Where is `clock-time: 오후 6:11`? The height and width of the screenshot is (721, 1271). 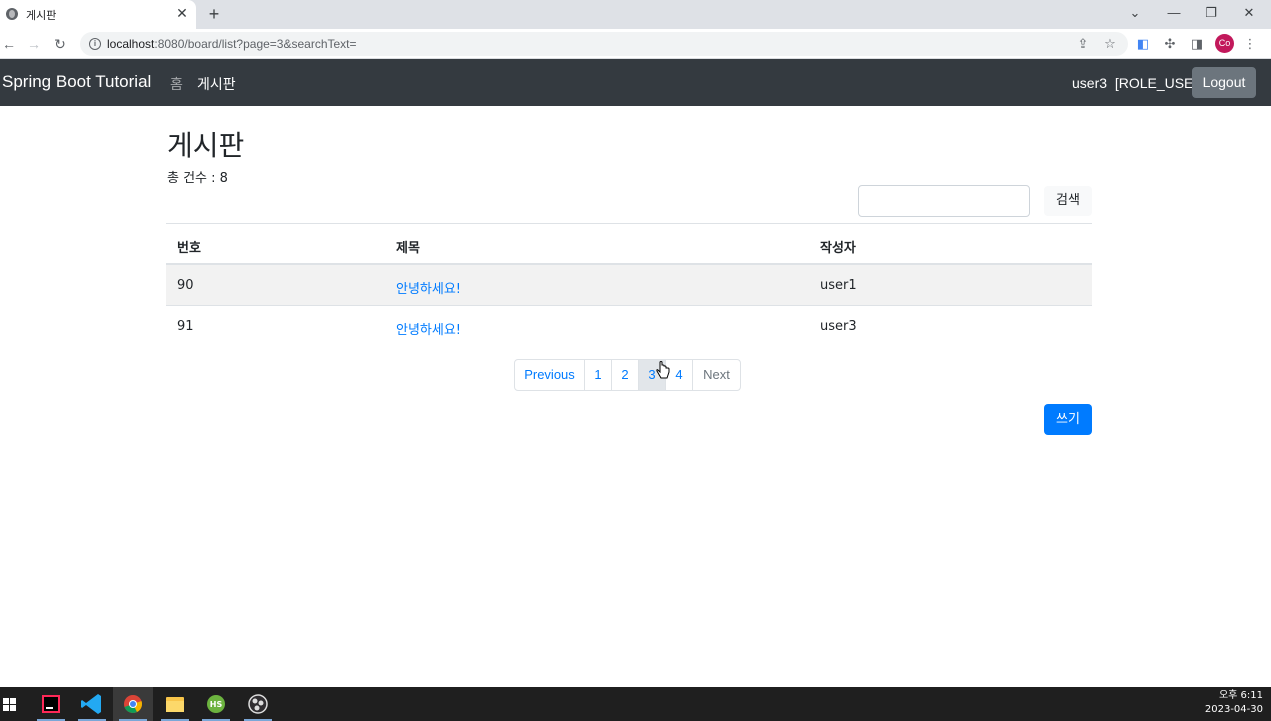 clock-time: 오후 6:11 is located at coordinates (1240, 695).